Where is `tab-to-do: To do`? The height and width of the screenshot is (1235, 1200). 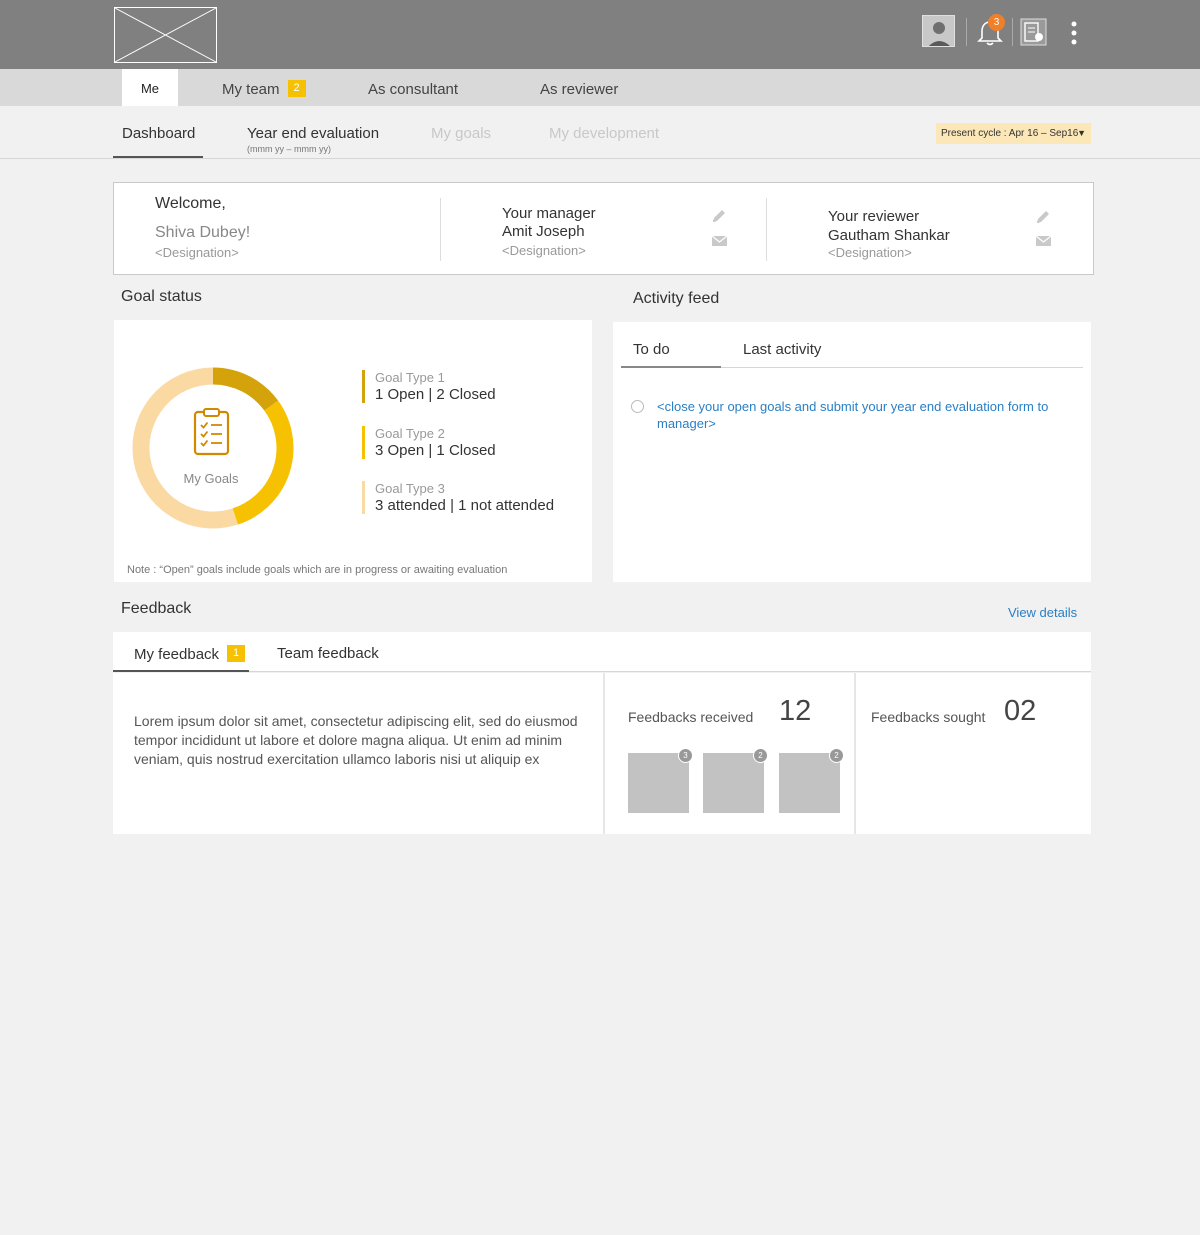
tab-to-do: To do is located at coordinates (651, 349).